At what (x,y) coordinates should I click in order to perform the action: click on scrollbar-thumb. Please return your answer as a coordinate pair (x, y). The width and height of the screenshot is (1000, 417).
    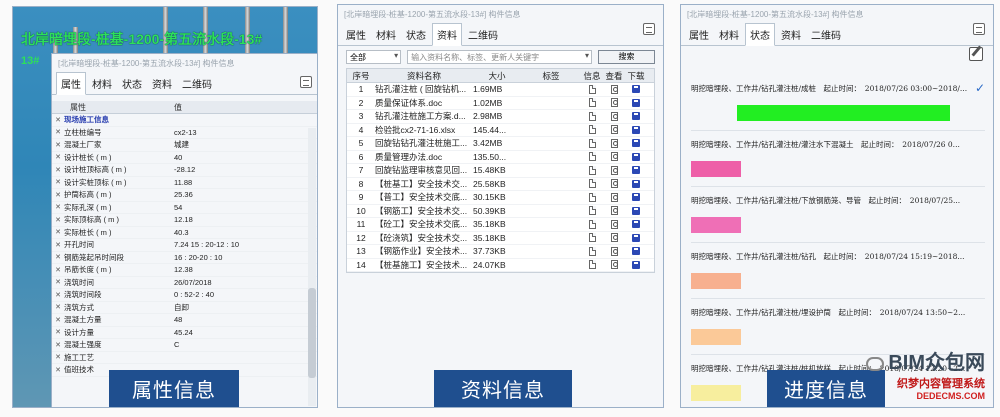
    Looking at the image, I should click on (312, 333).